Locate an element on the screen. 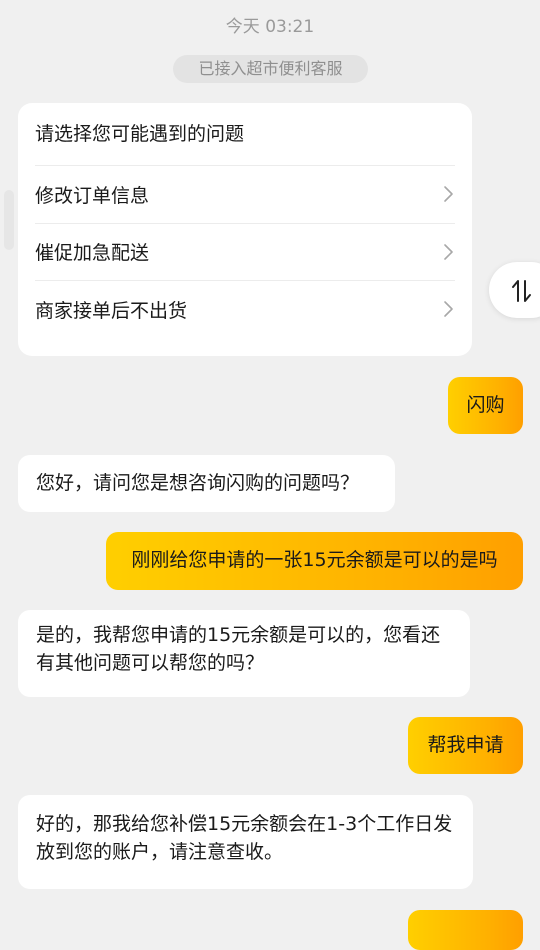 This screenshot has width=540, height=950. scroll-indicator is located at coordinates (9, 220).